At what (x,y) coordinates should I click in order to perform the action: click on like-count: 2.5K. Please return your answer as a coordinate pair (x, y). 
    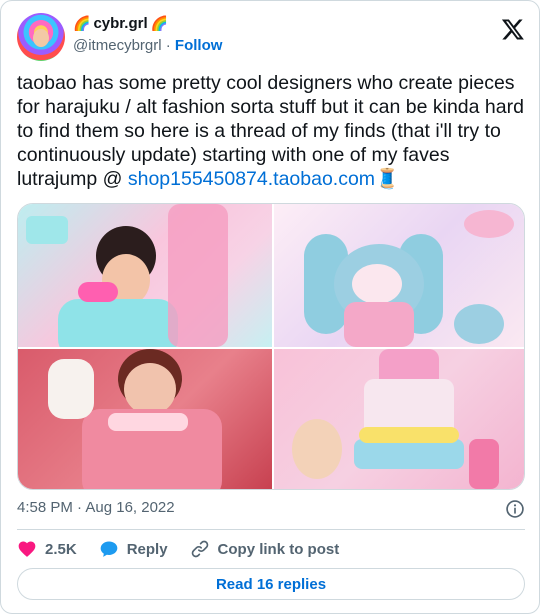
    Looking at the image, I should click on (61, 549).